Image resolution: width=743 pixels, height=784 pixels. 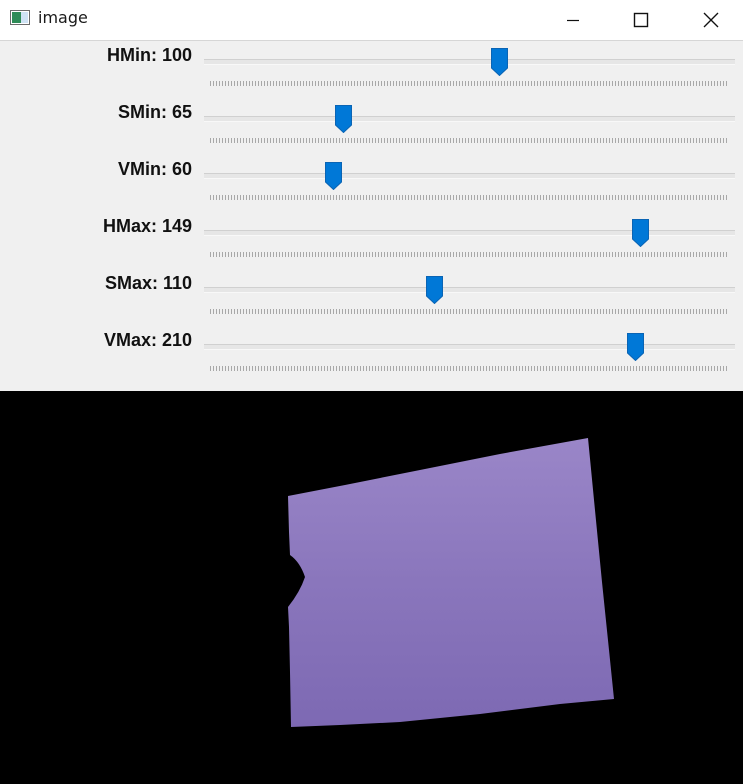 What do you see at coordinates (371, 240) in the screenshot?
I see `trackbar-hmax: HMax: 149` at bounding box center [371, 240].